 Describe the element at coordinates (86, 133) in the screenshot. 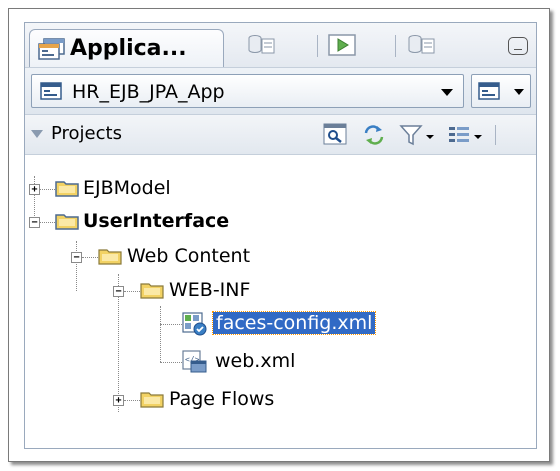

I see `projects-label: Projects` at that location.